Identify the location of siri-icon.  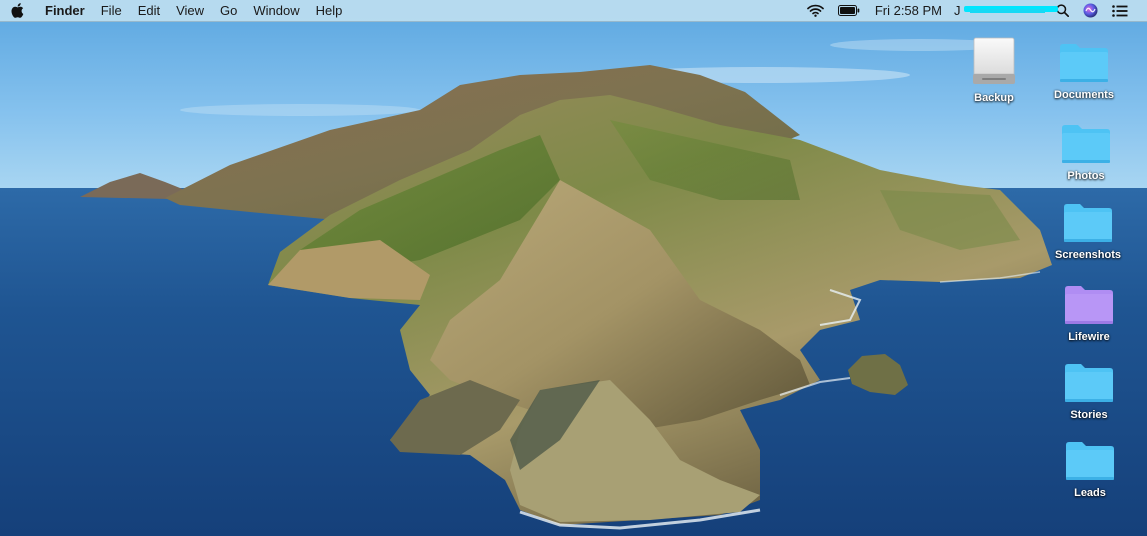
(1090, 10).